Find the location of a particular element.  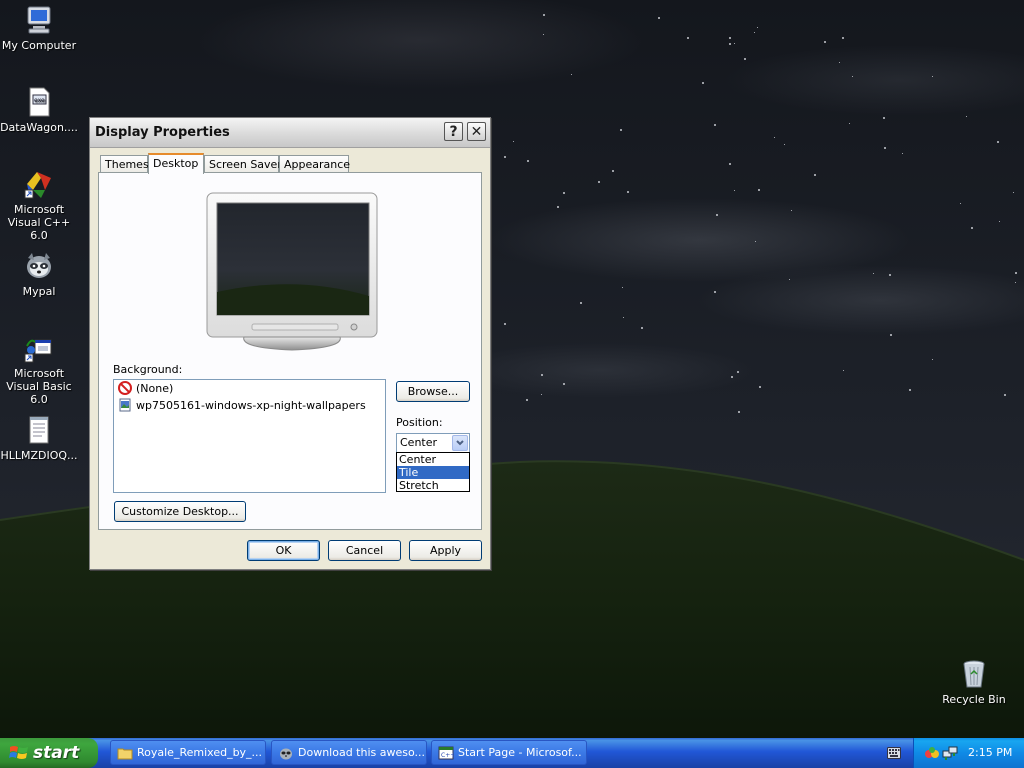

tab-screen-saver: Screen Saver is located at coordinates (243, 163).